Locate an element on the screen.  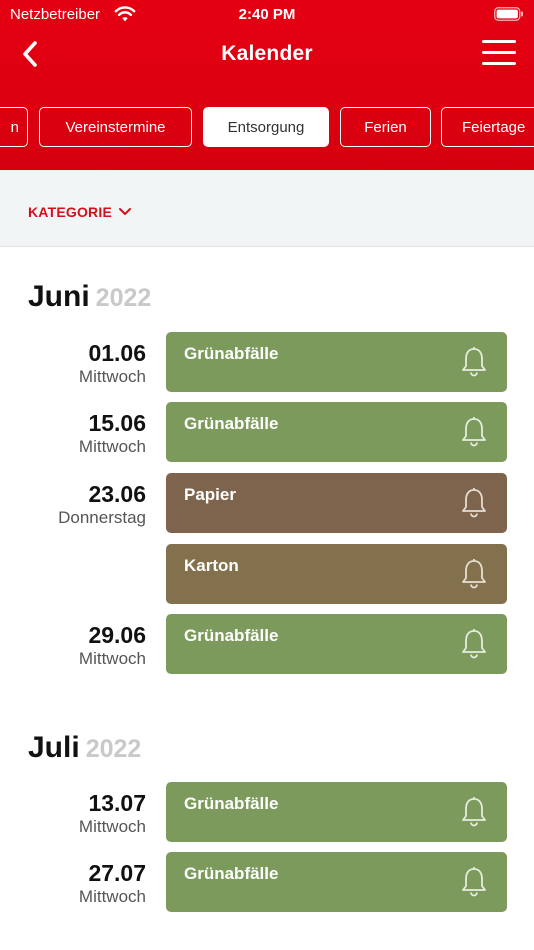
filter-bar: KATEGORIE is located at coordinates (267, 208).